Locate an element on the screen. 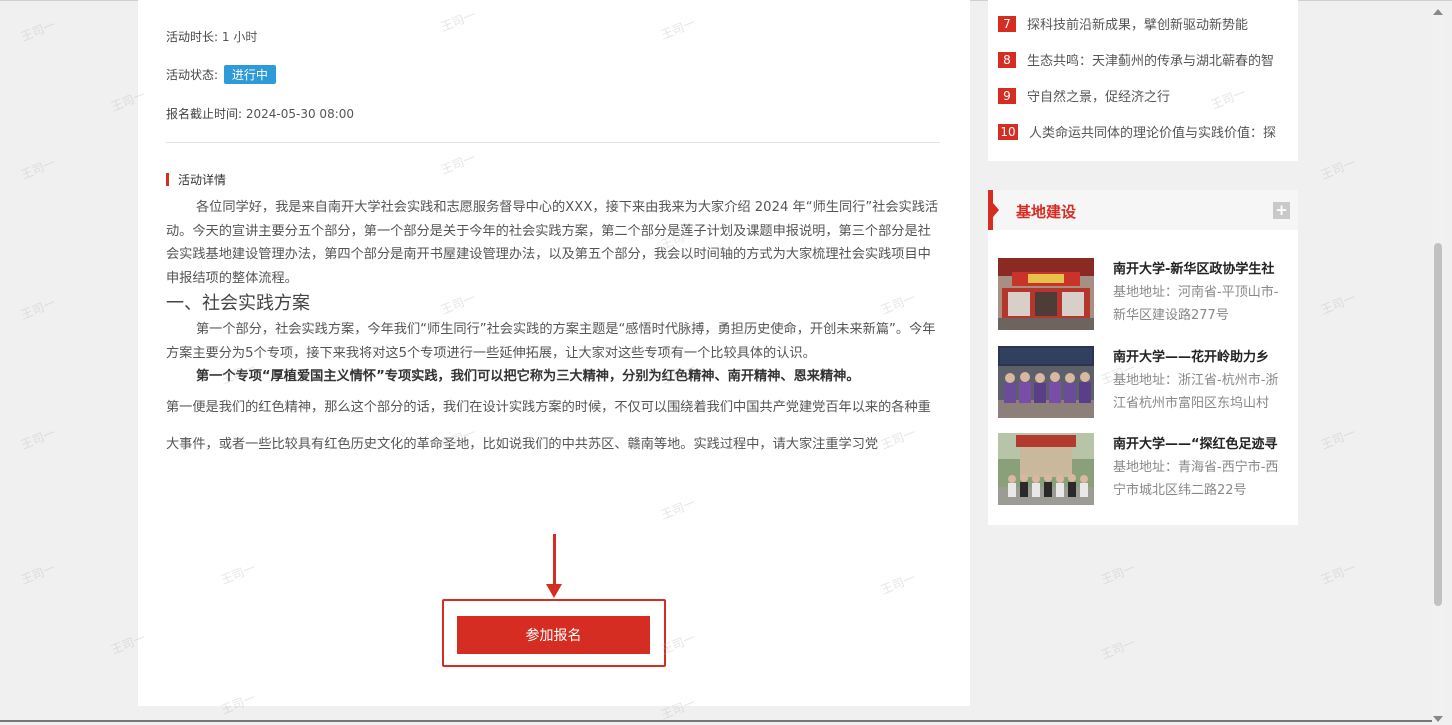 Image resolution: width=1452 pixels, height=725 pixels. base-address: 基地地址：河南省-平顶山市-新华区建设路277号 is located at coordinates (1196, 304).